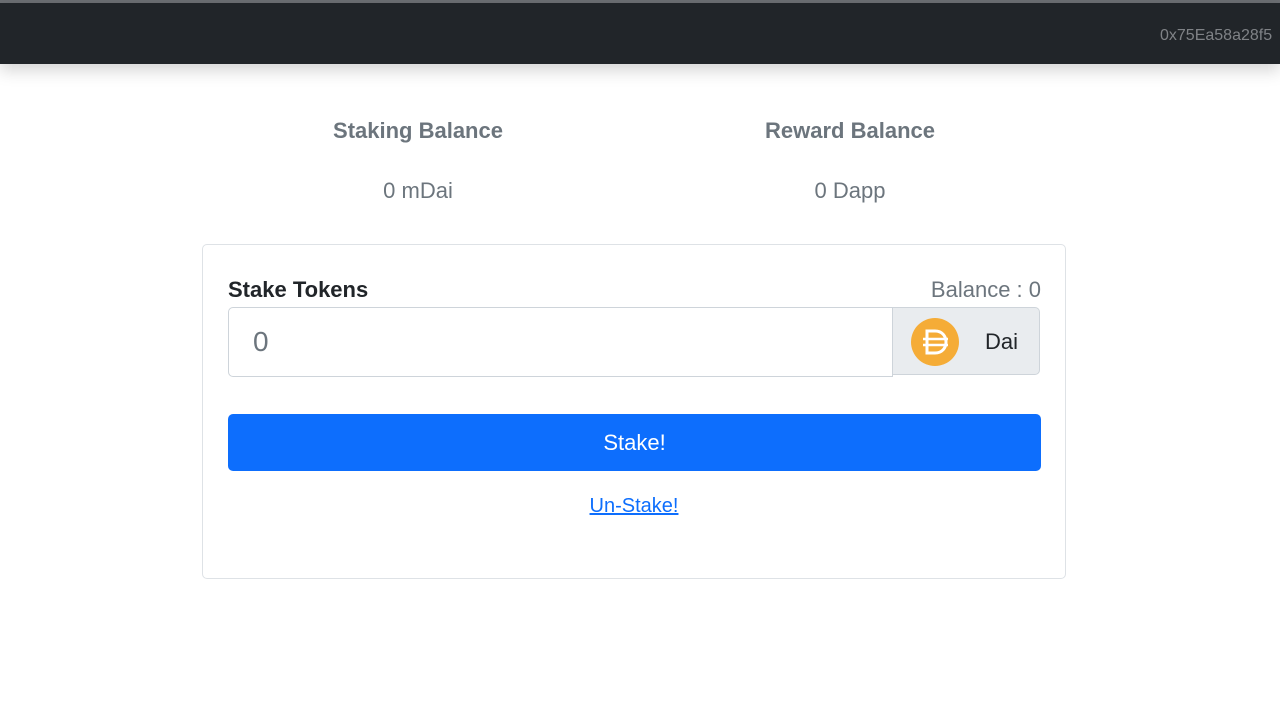 This screenshot has height=720, width=1280. I want to click on dai-icon, so click(935, 342).